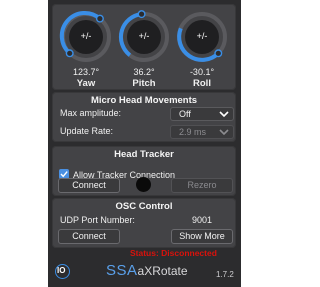 Image resolution: width=320 pixels, height=287 pixels. What do you see at coordinates (89, 185) in the screenshot?
I see `tracker-connect-button: Connect` at bounding box center [89, 185].